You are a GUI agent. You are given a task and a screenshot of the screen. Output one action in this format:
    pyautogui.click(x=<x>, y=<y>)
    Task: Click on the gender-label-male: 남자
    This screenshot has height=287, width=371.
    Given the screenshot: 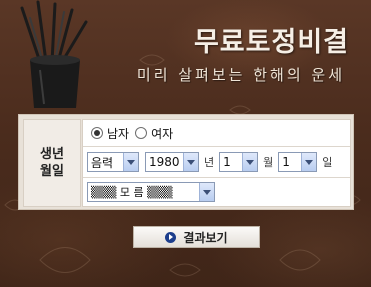 What is the action you would take?
    pyautogui.click(x=118, y=133)
    